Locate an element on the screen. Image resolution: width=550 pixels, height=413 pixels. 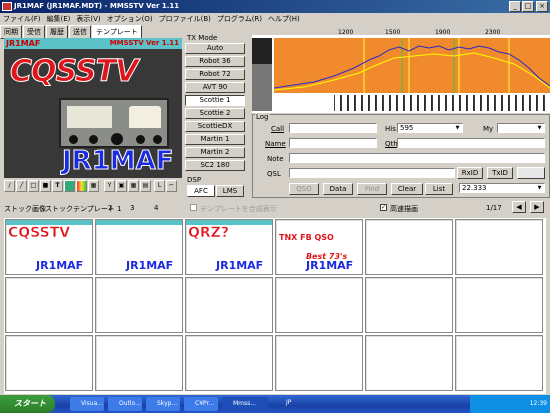
maximize-button: □ is located at coordinates (528, 6).